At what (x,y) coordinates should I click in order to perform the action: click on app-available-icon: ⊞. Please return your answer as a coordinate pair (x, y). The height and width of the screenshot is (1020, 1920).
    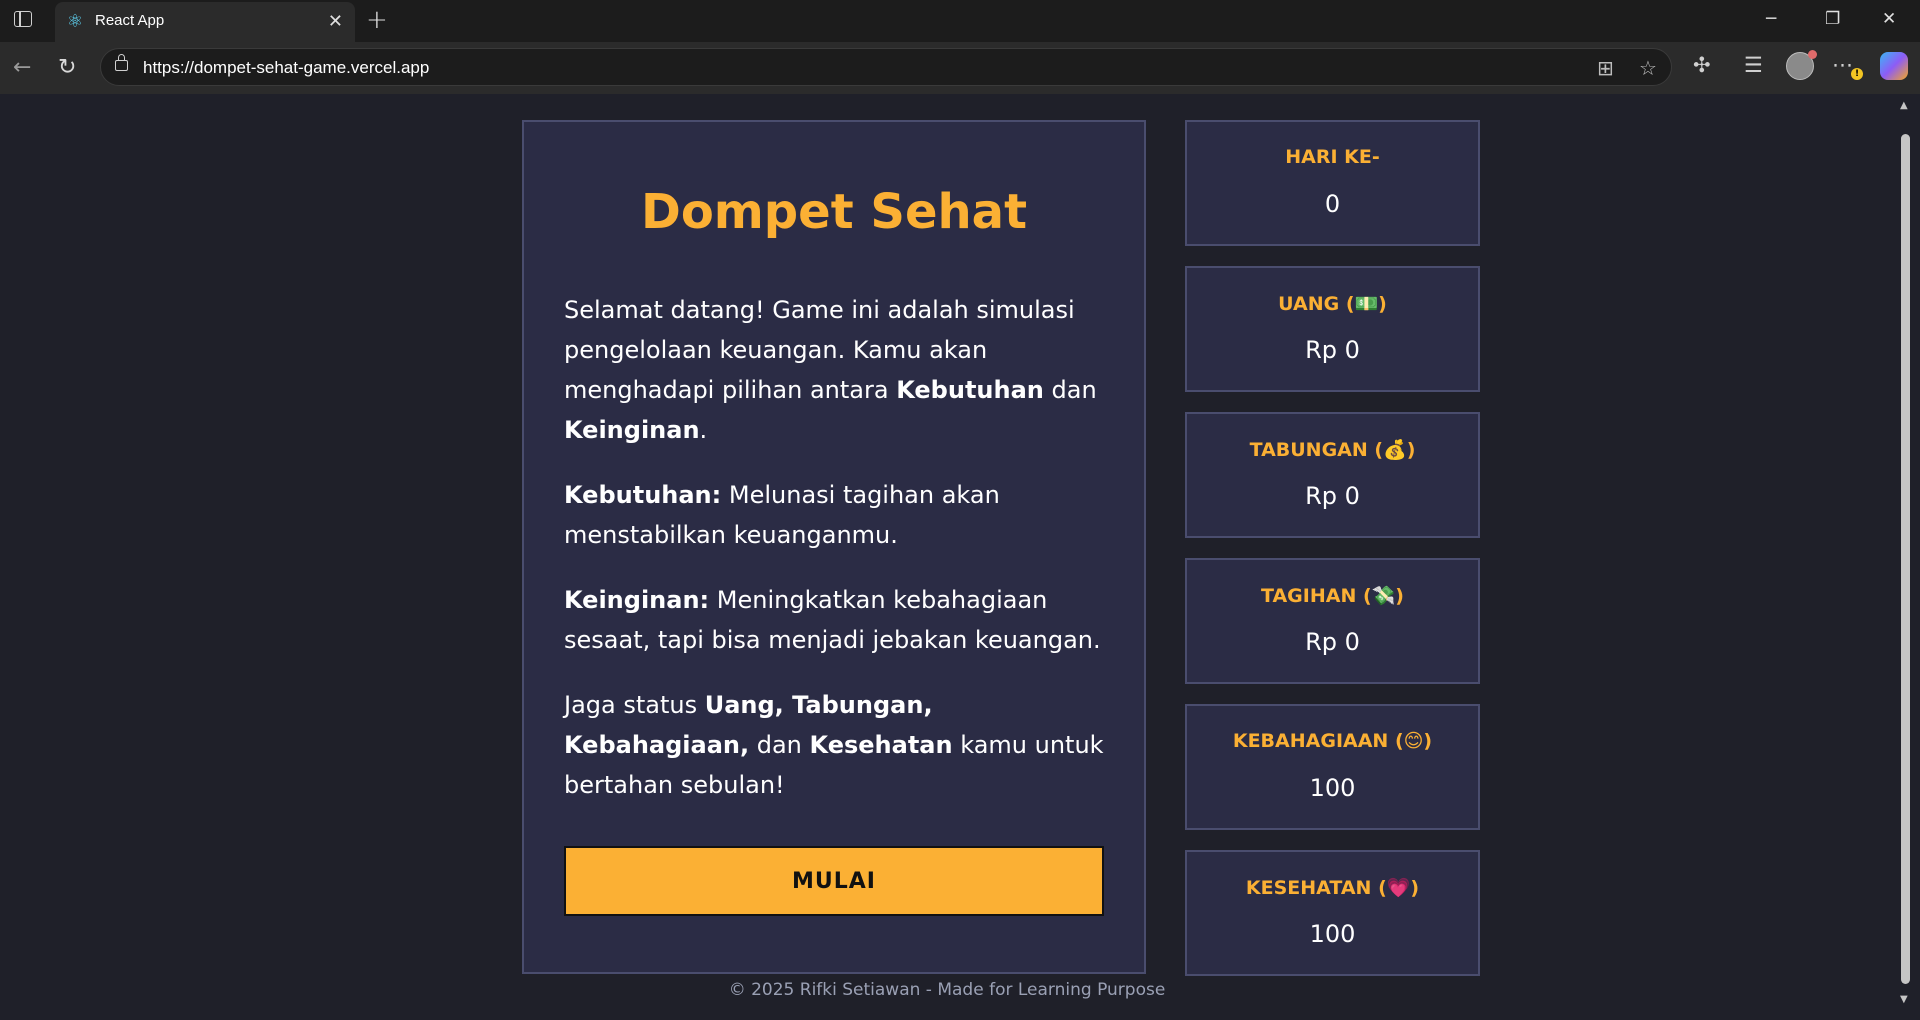
    Looking at the image, I should click on (1605, 68).